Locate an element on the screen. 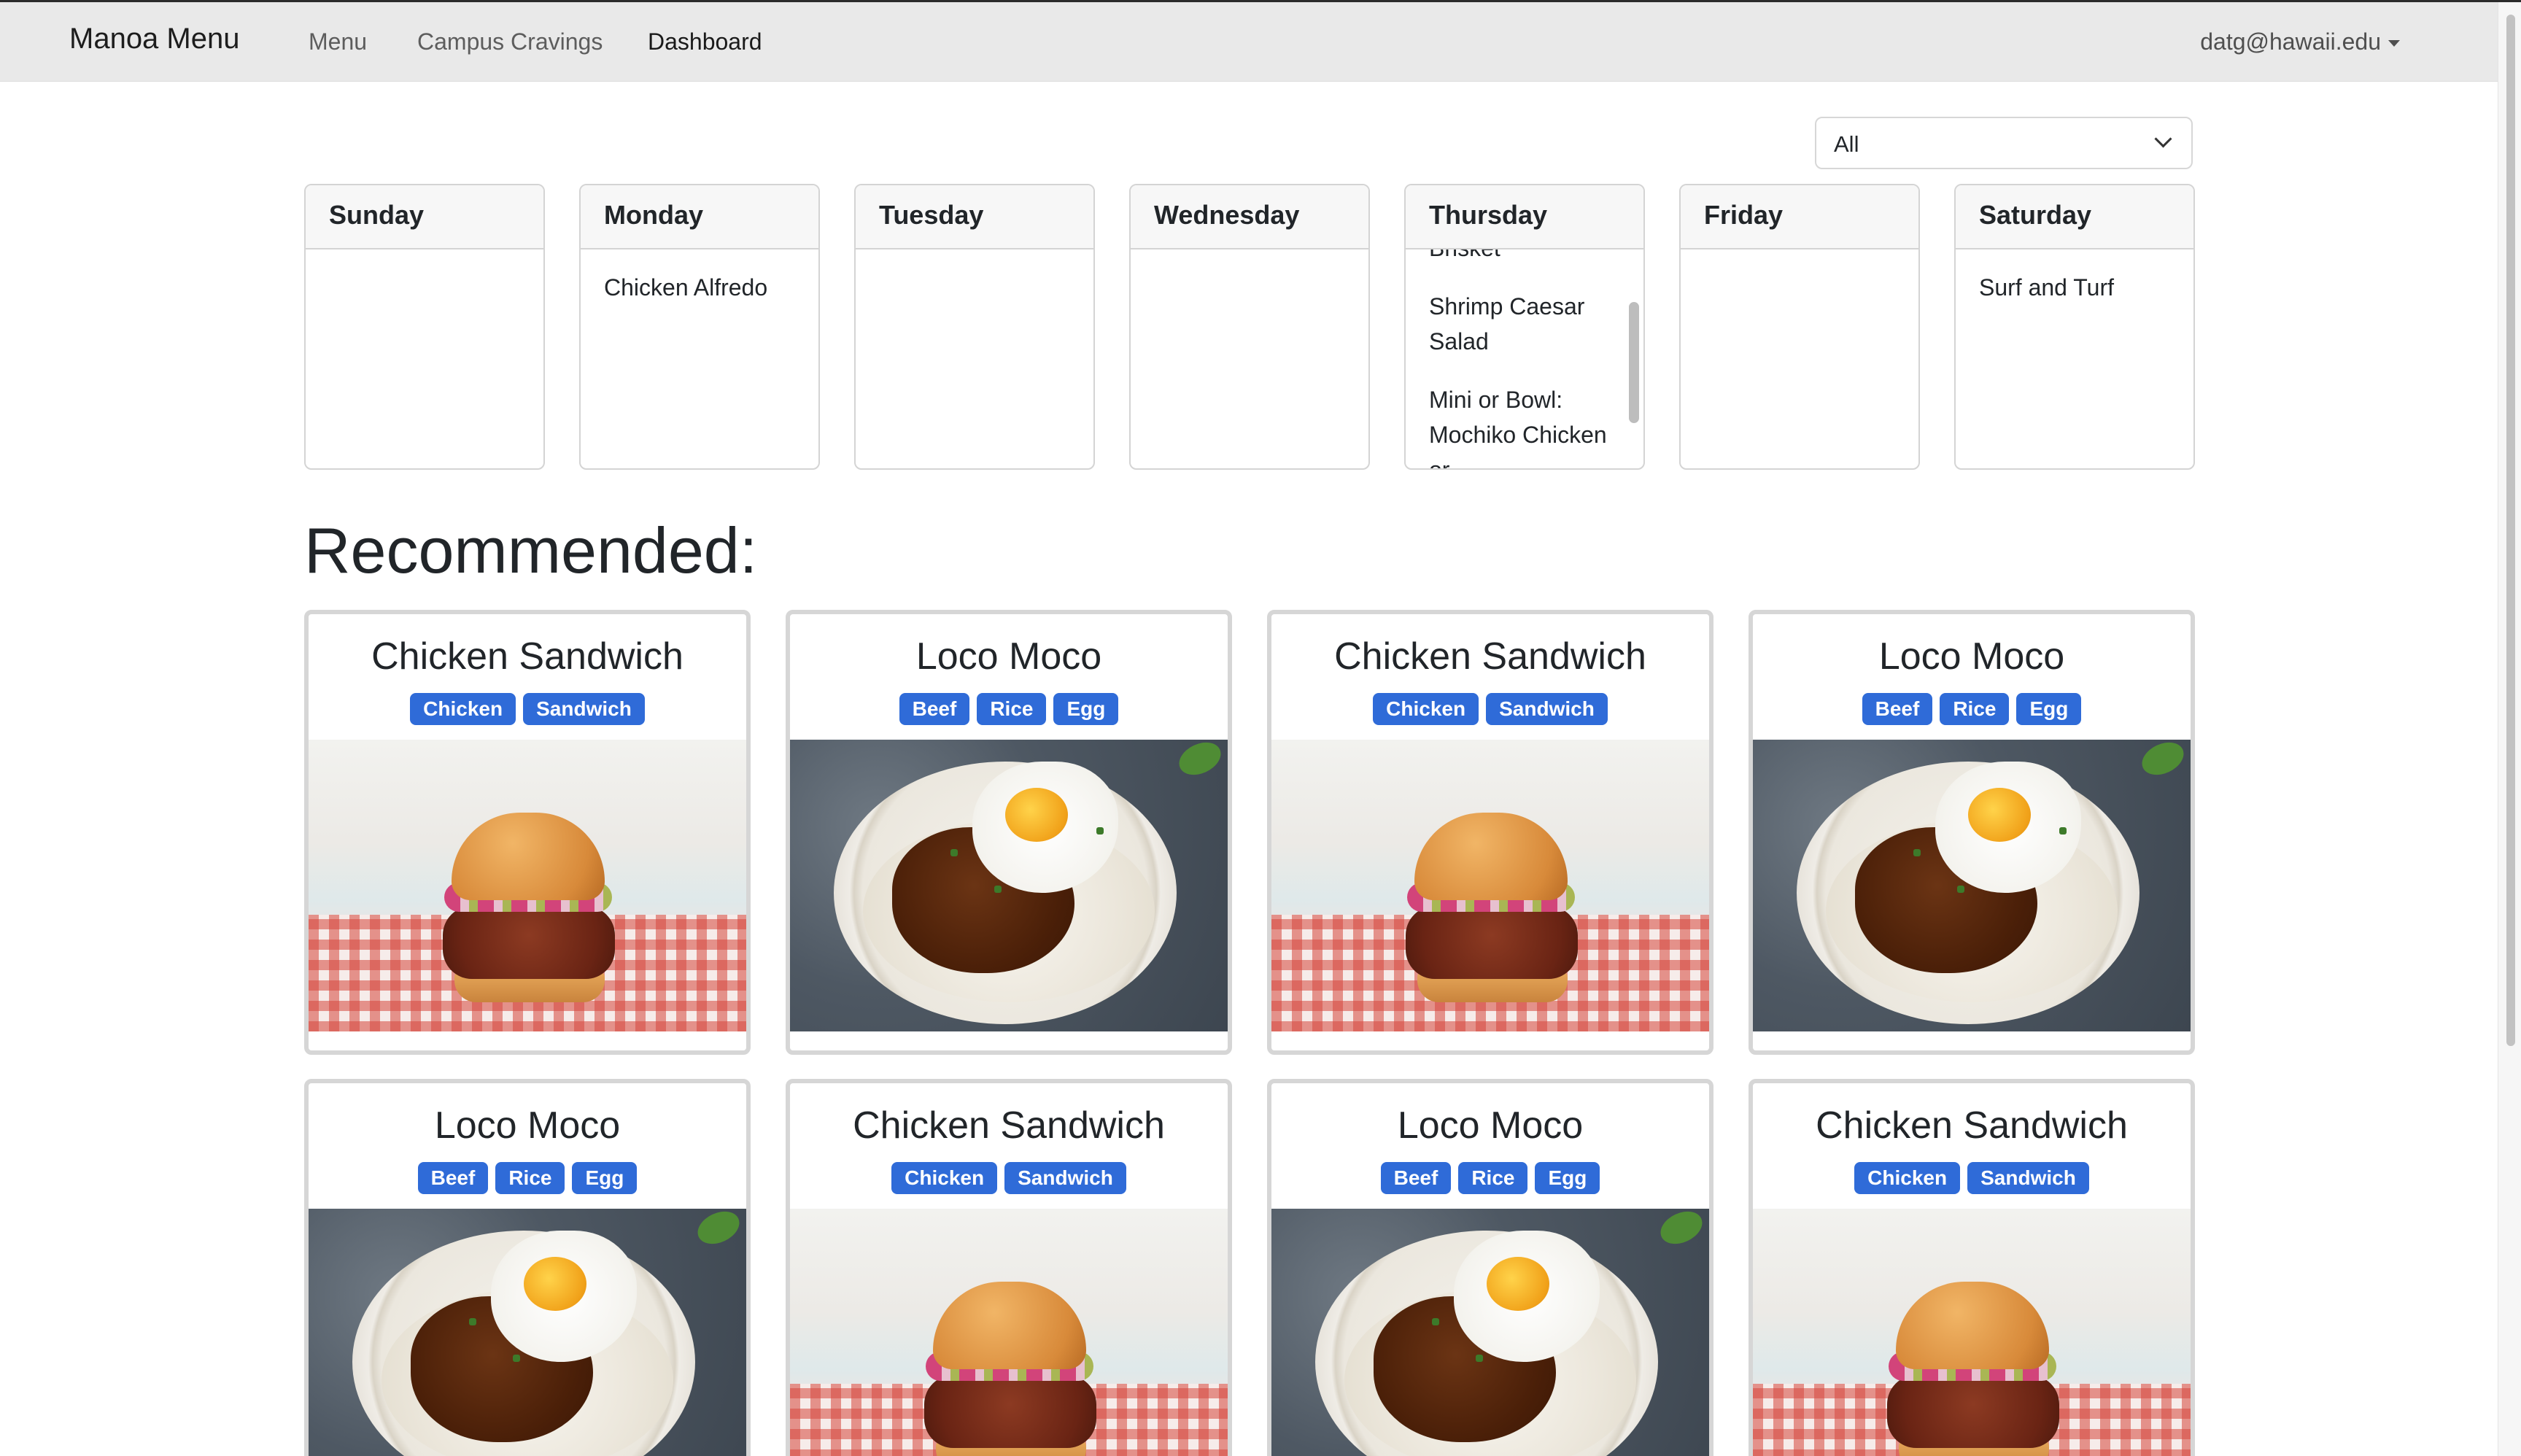  menu-item: Mini or Bowl: Mochiko Chicken or is located at coordinates (1518, 427).